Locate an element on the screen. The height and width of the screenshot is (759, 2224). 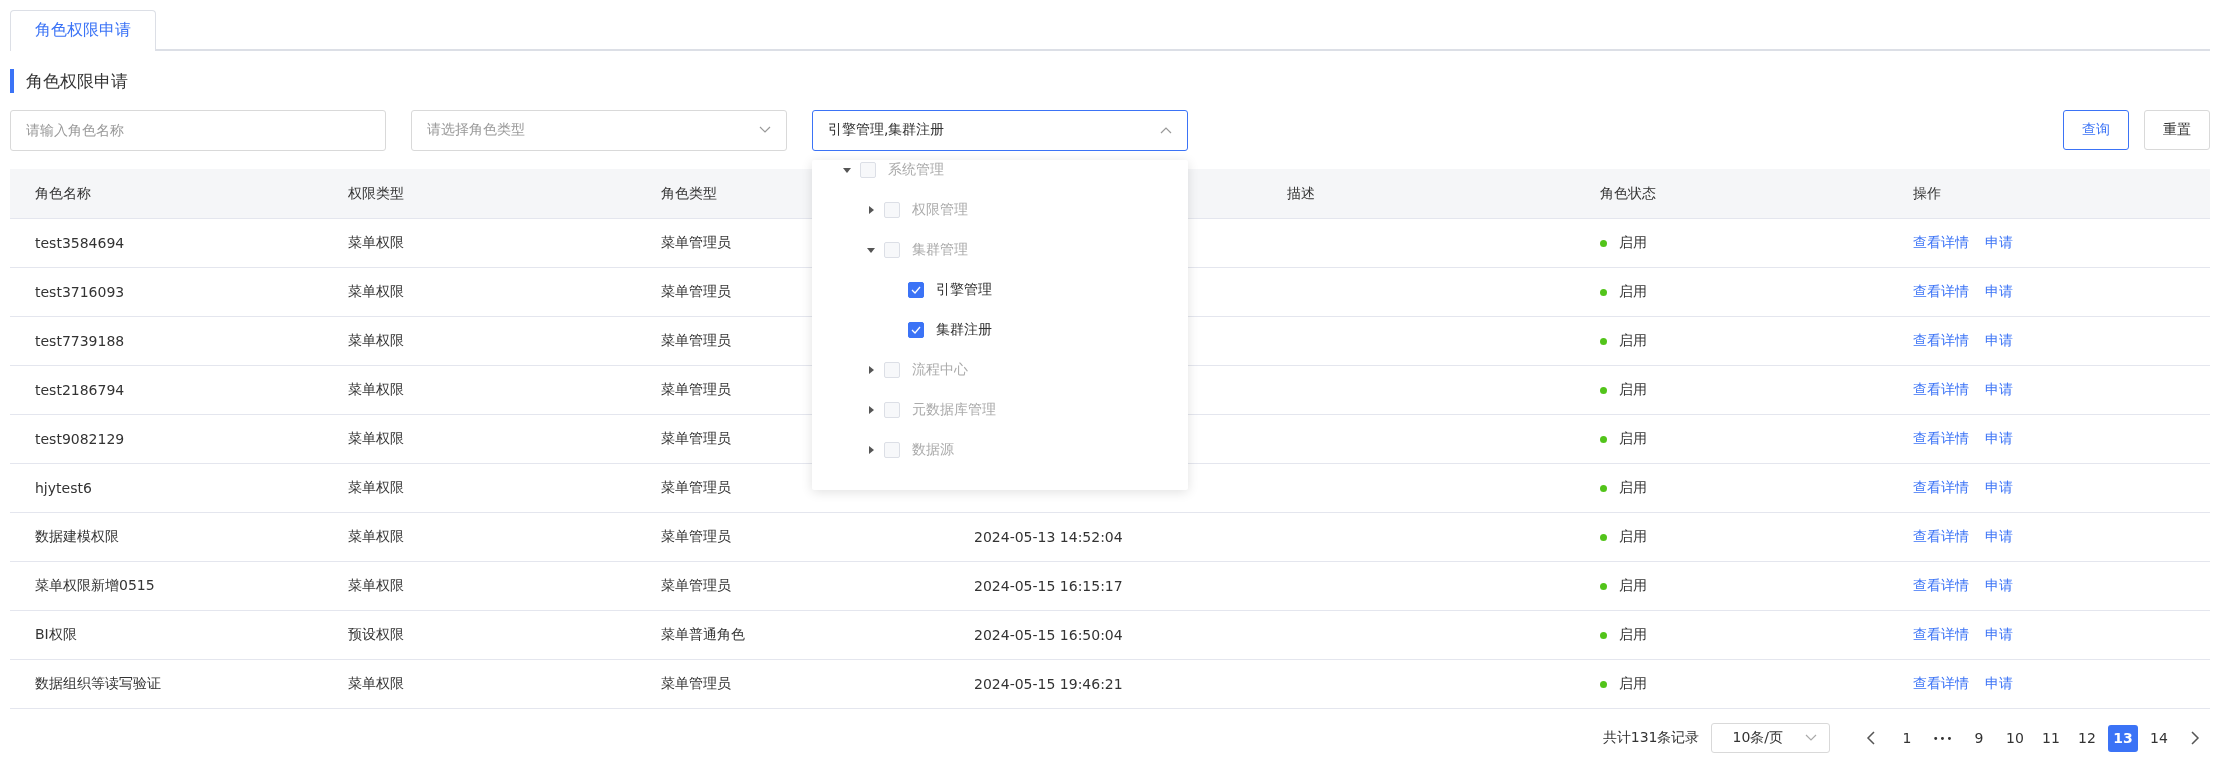
previous-page-icon is located at coordinates (1871, 738).